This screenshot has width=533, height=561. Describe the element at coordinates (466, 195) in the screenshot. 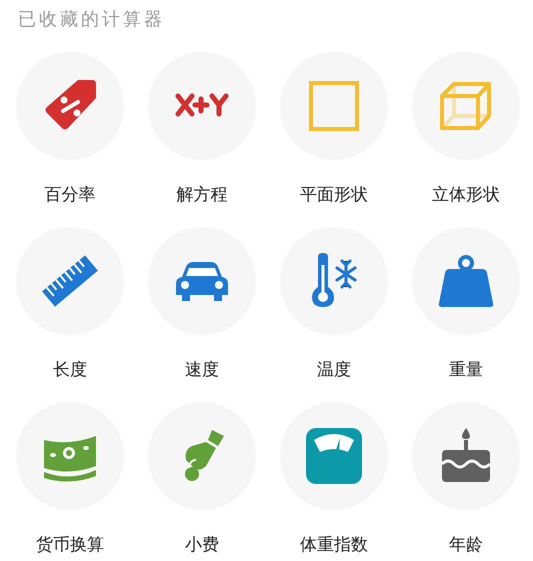

I see `calculator-label: 立体形状` at that location.